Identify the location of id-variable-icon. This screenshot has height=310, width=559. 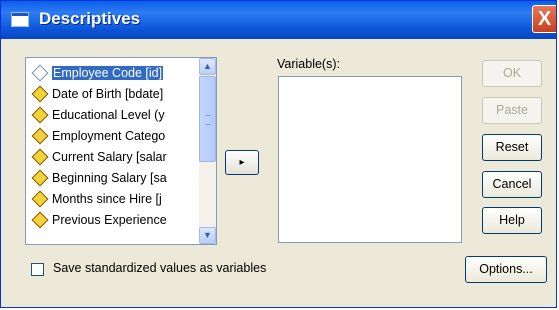
(40, 73).